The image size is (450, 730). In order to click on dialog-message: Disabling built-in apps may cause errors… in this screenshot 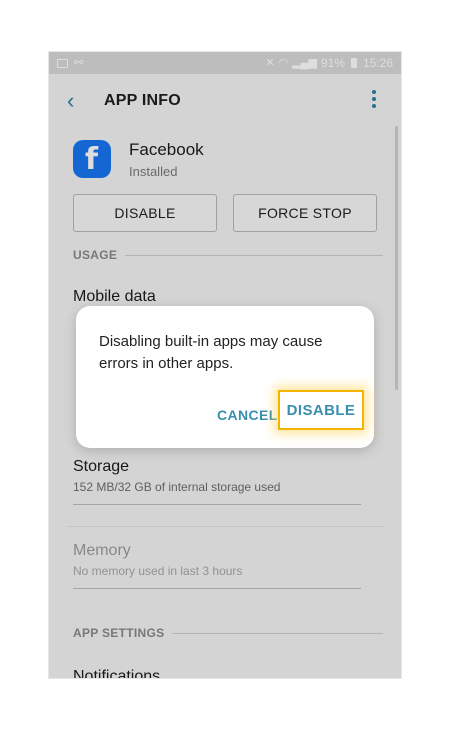, I will do `click(211, 352)`.